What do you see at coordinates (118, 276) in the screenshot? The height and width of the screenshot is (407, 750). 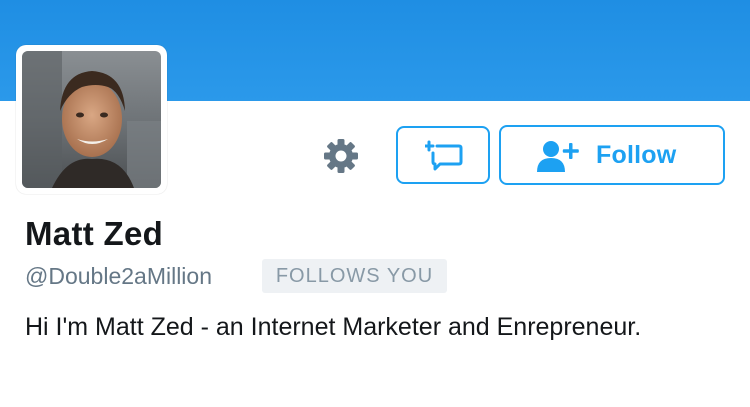 I see `profile-handle: @Double2aMillion` at bounding box center [118, 276].